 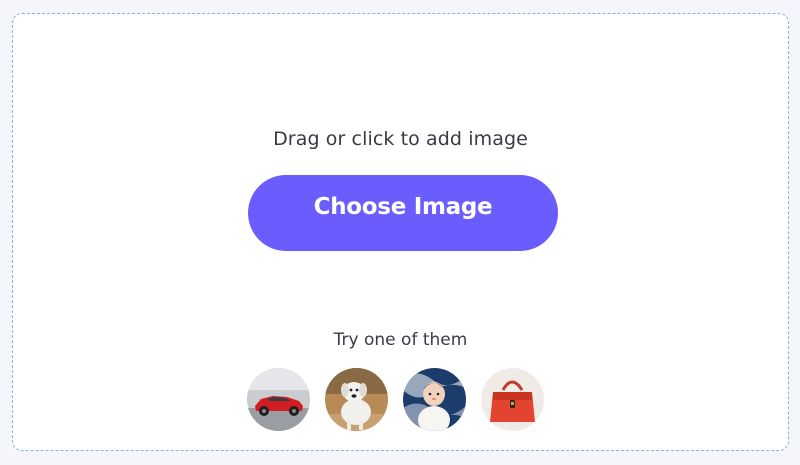 I want to click on sample-car-image, so click(x=278, y=399).